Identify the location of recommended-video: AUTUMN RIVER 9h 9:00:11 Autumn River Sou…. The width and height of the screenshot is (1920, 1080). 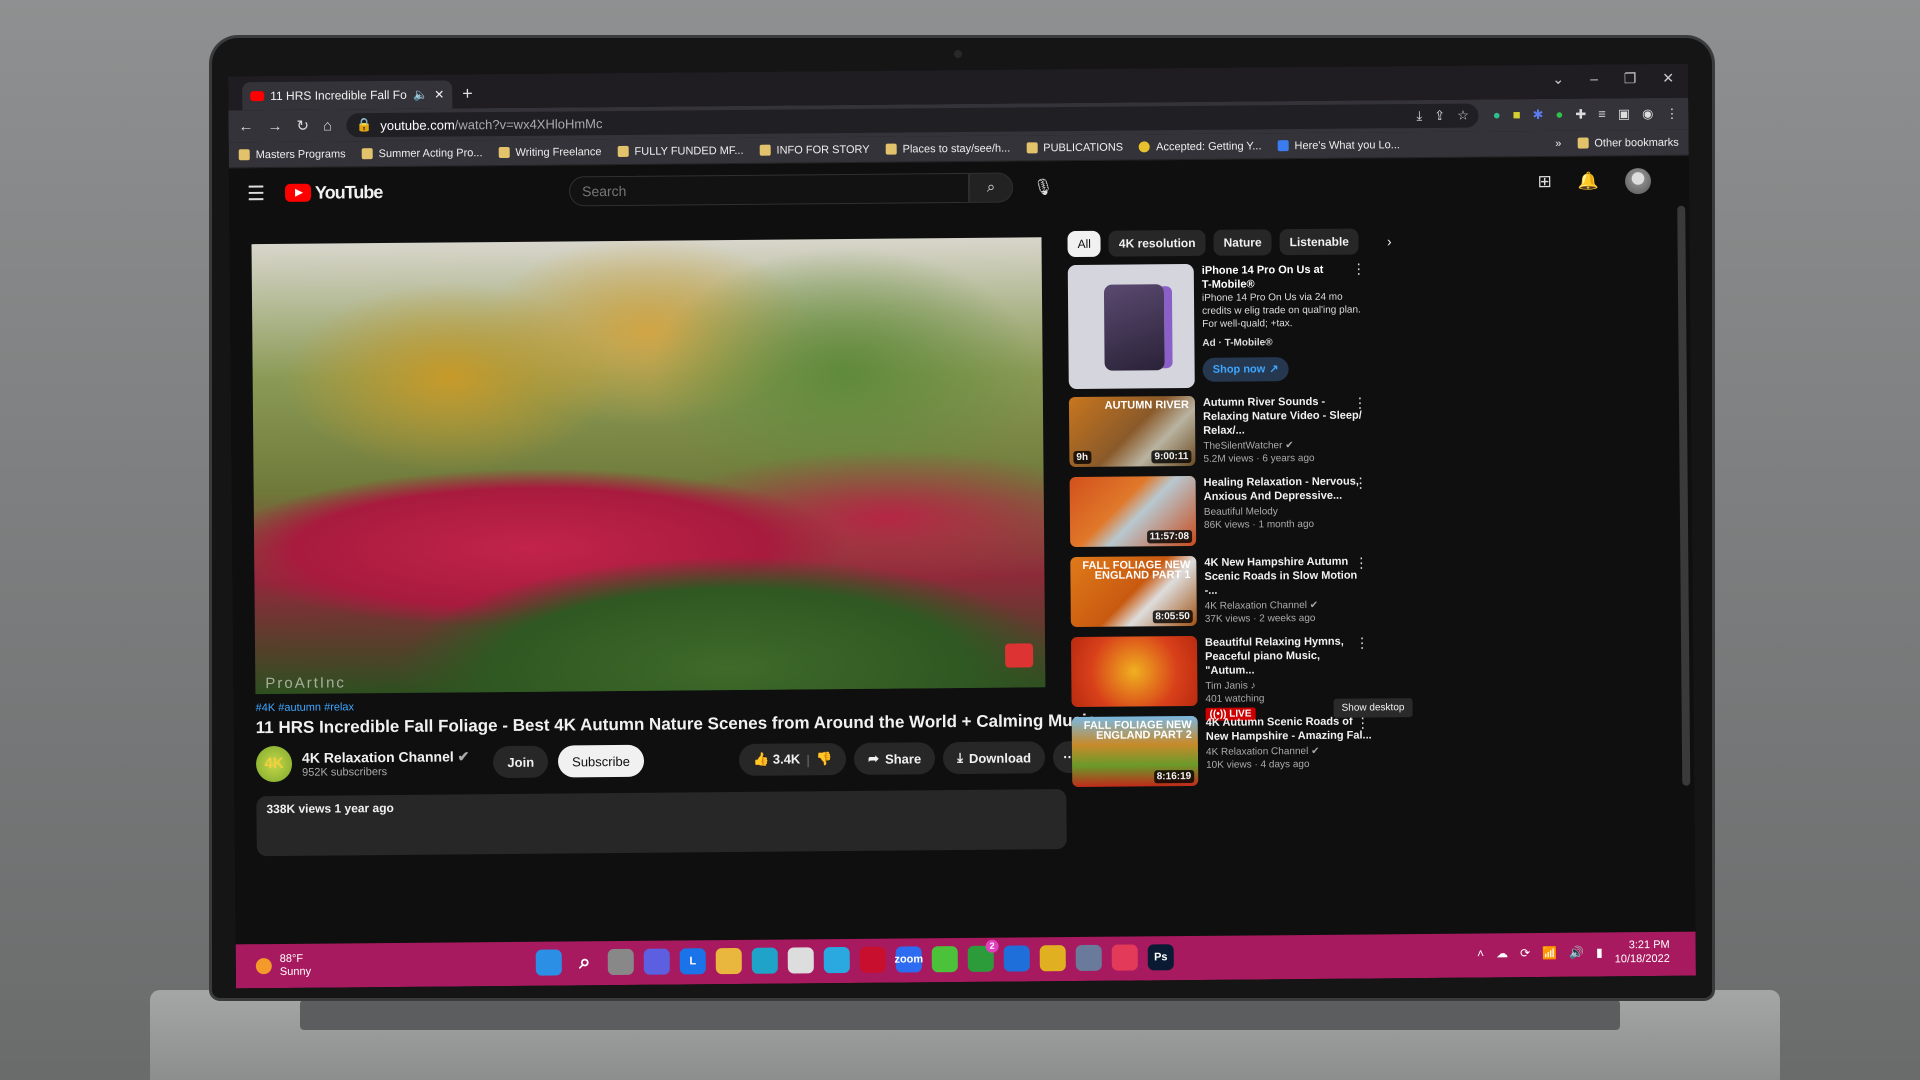
(1219, 433).